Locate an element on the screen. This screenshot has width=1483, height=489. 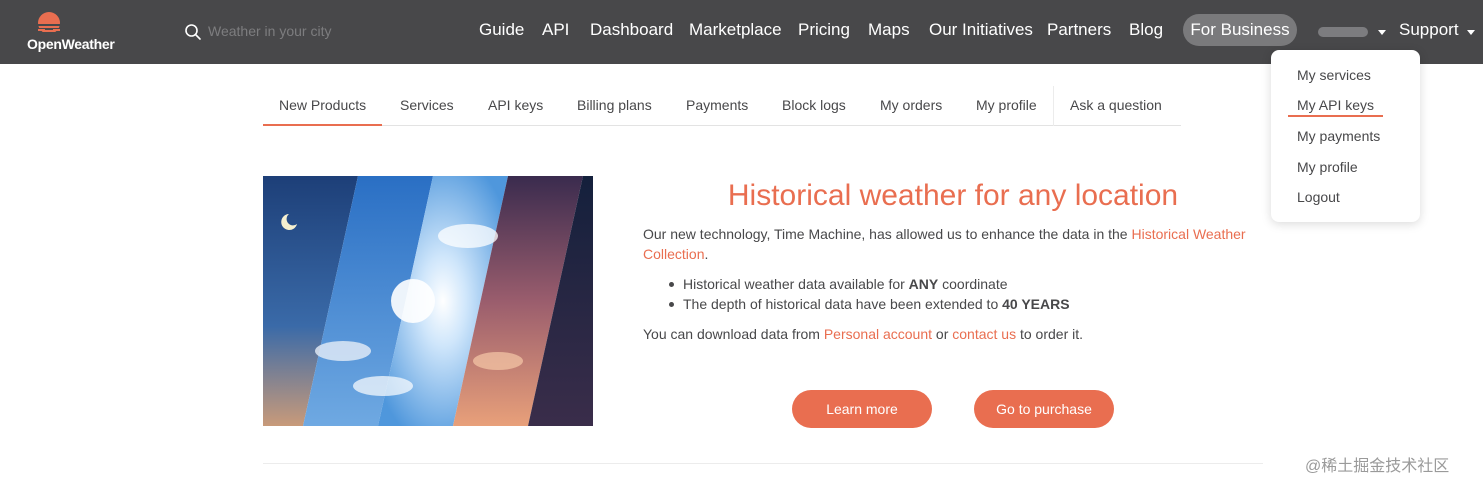
nav-api: API is located at coordinates (555, 30).